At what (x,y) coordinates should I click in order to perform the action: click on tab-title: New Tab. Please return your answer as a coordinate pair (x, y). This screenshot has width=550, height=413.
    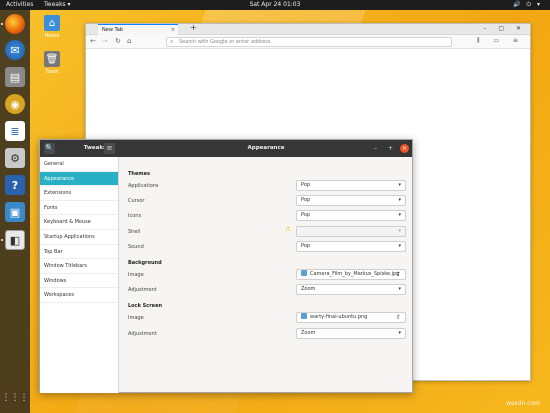
    Looking at the image, I should click on (112, 30).